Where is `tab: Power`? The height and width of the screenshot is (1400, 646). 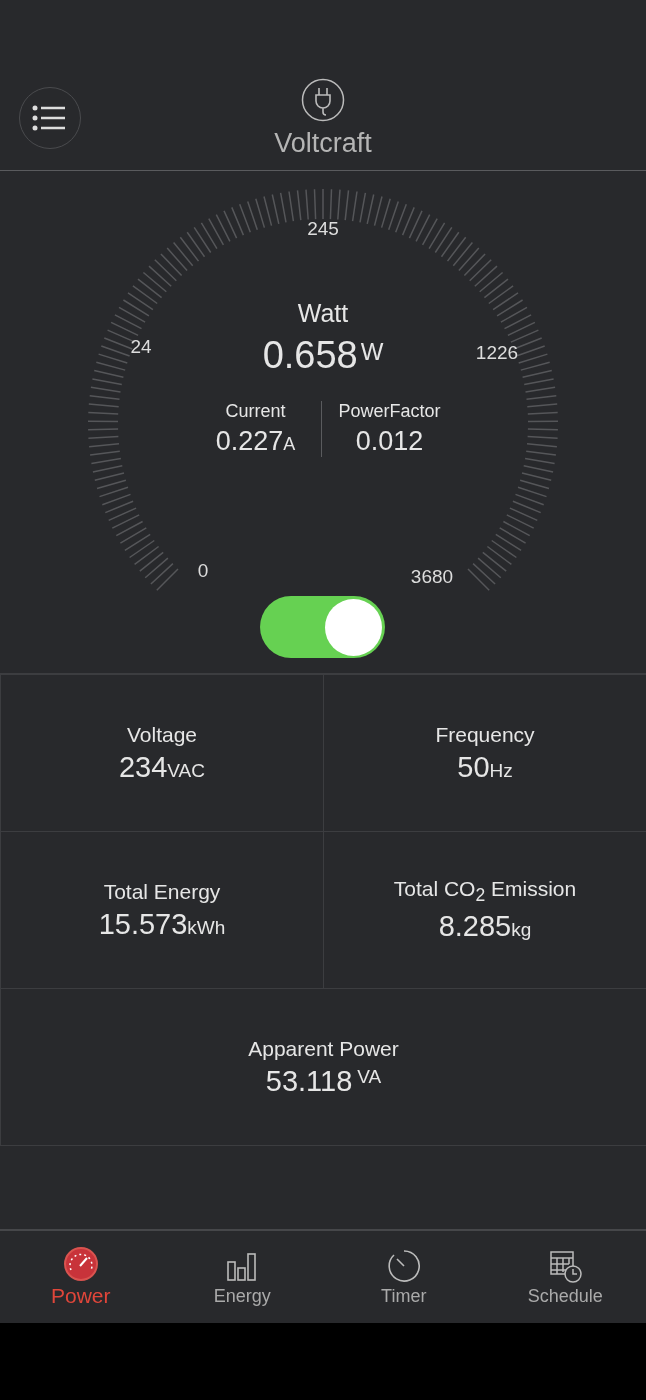 tab: Power is located at coordinates (81, 1277).